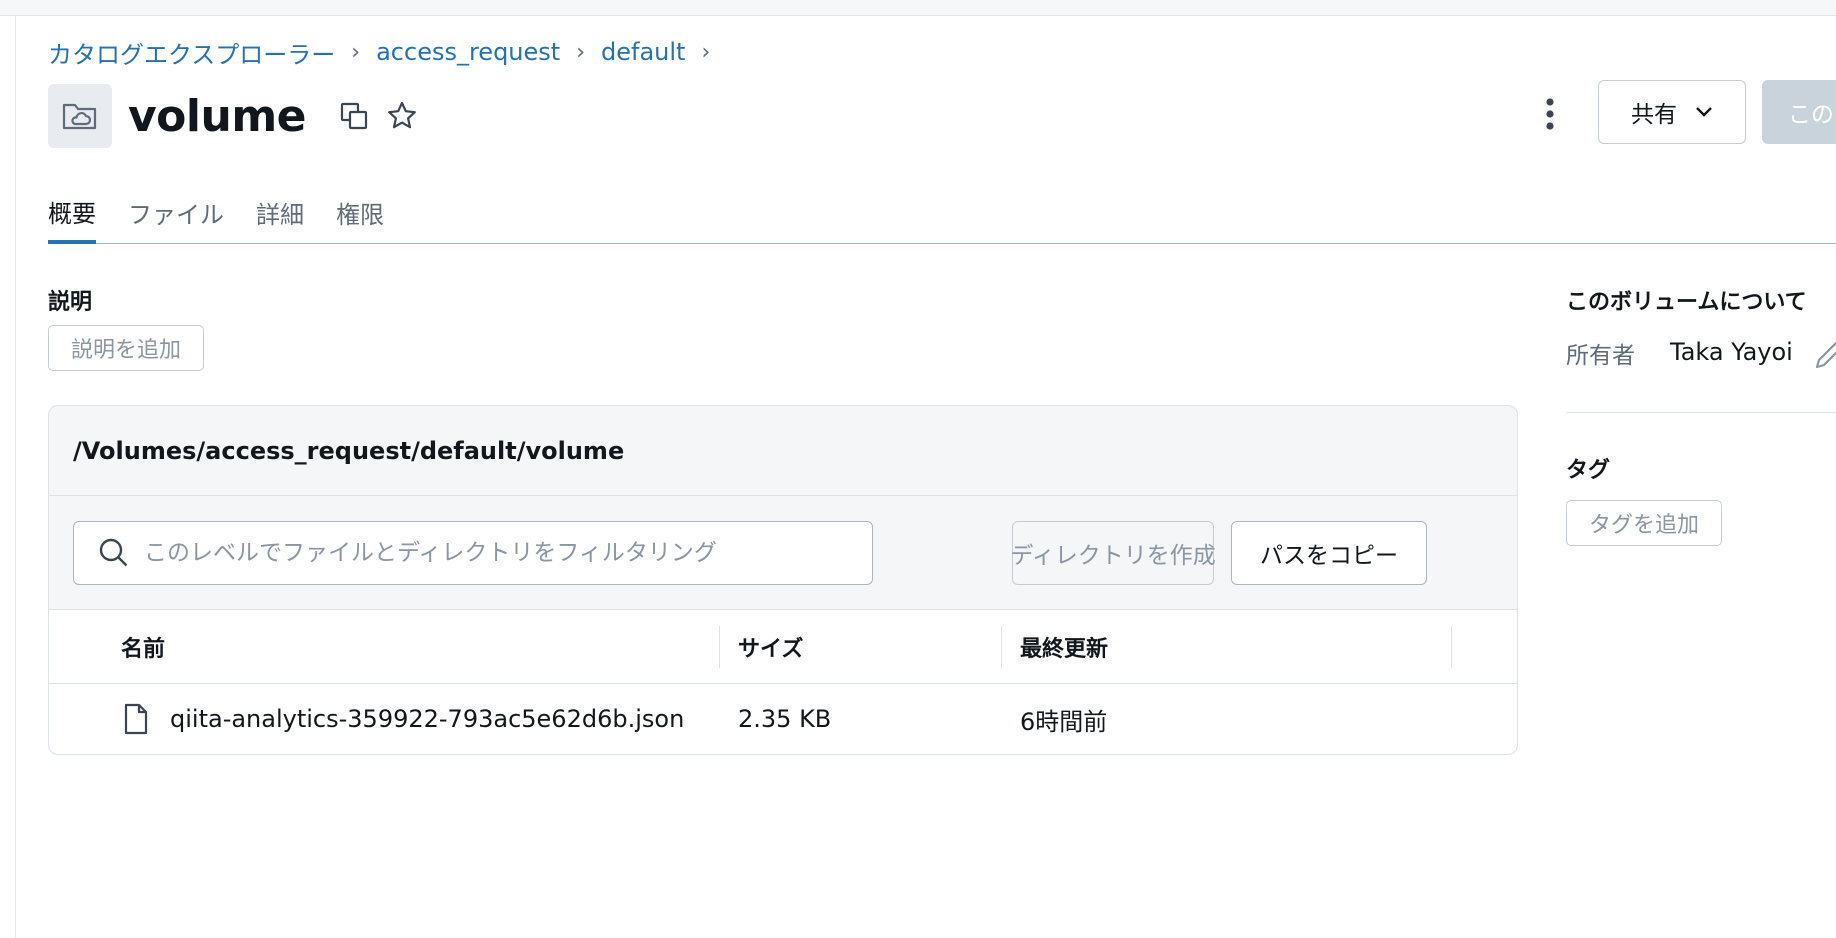 The width and height of the screenshot is (1836, 938). I want to click on create-directory-button: ディレクトリを作成, so click(1113, 553).